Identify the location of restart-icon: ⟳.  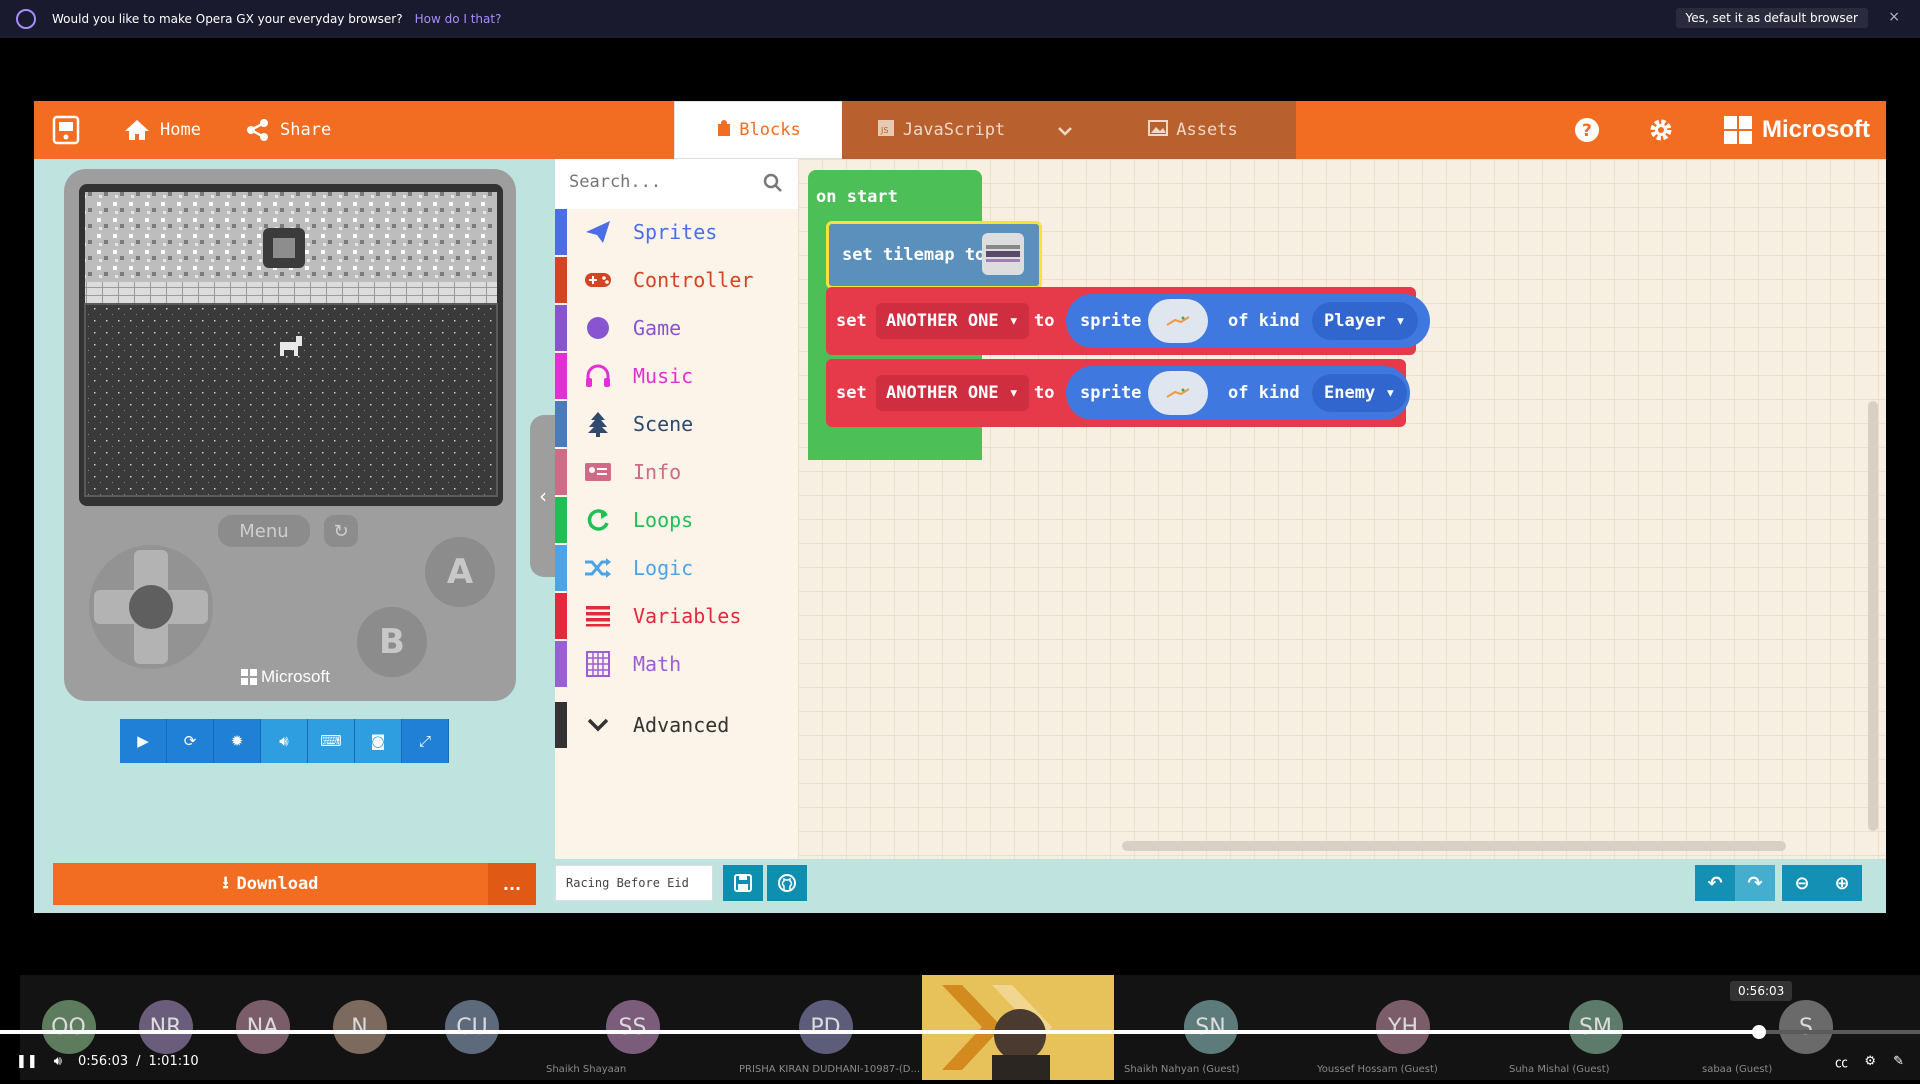
(190, 741).